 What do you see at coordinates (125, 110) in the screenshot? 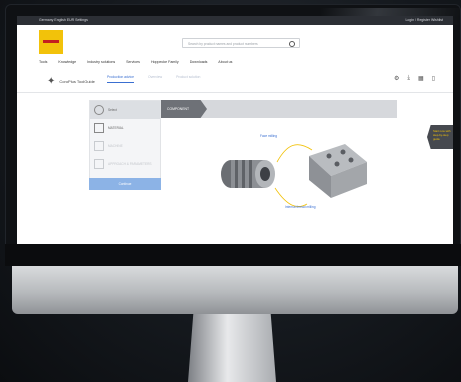
I see `step-row-select: Select` at bounding box center [125, 110].